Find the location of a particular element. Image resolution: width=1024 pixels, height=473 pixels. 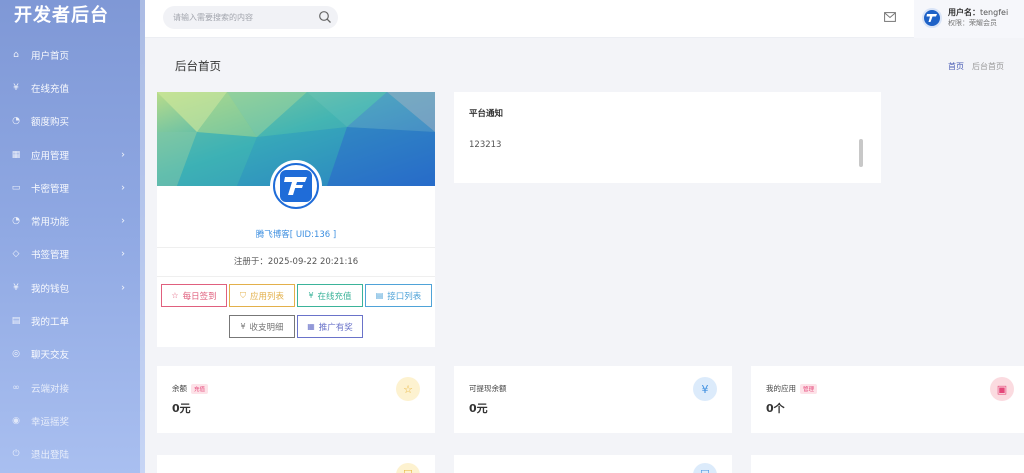

profile-avatar is located at coordinates (296, 186).